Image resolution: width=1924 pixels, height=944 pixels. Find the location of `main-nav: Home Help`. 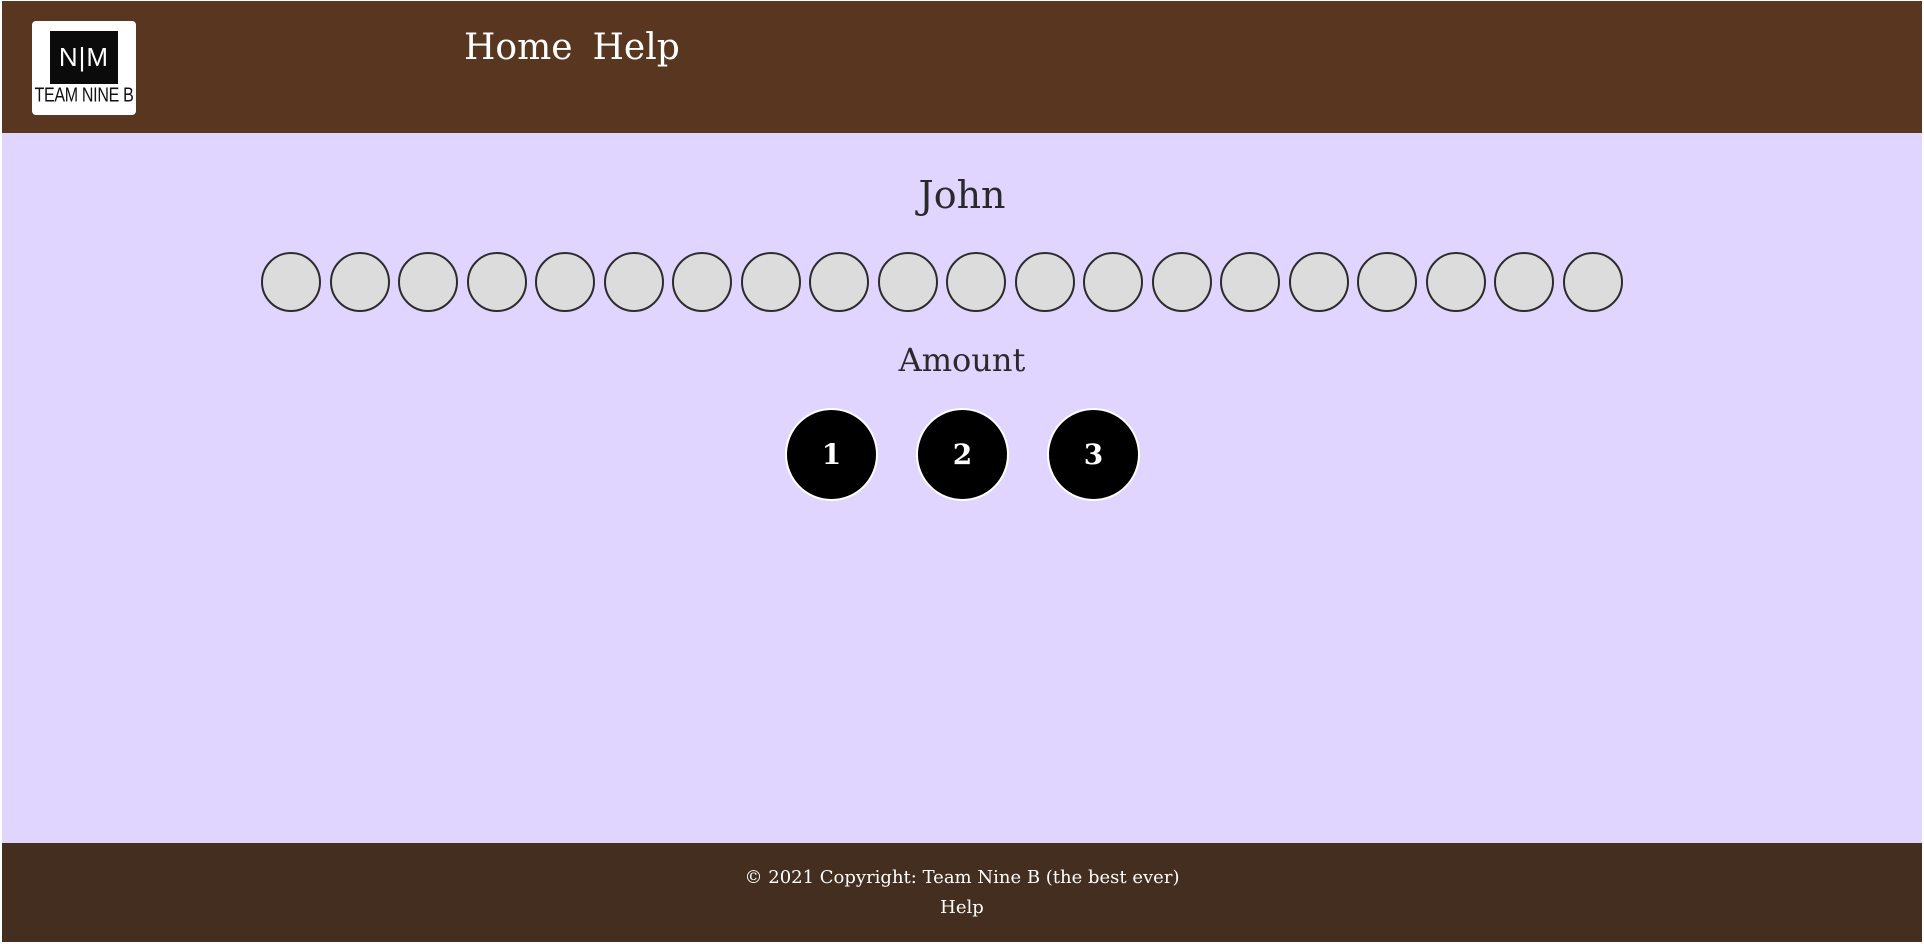

main-nav: Home Help is located at coordinates (572, 47).